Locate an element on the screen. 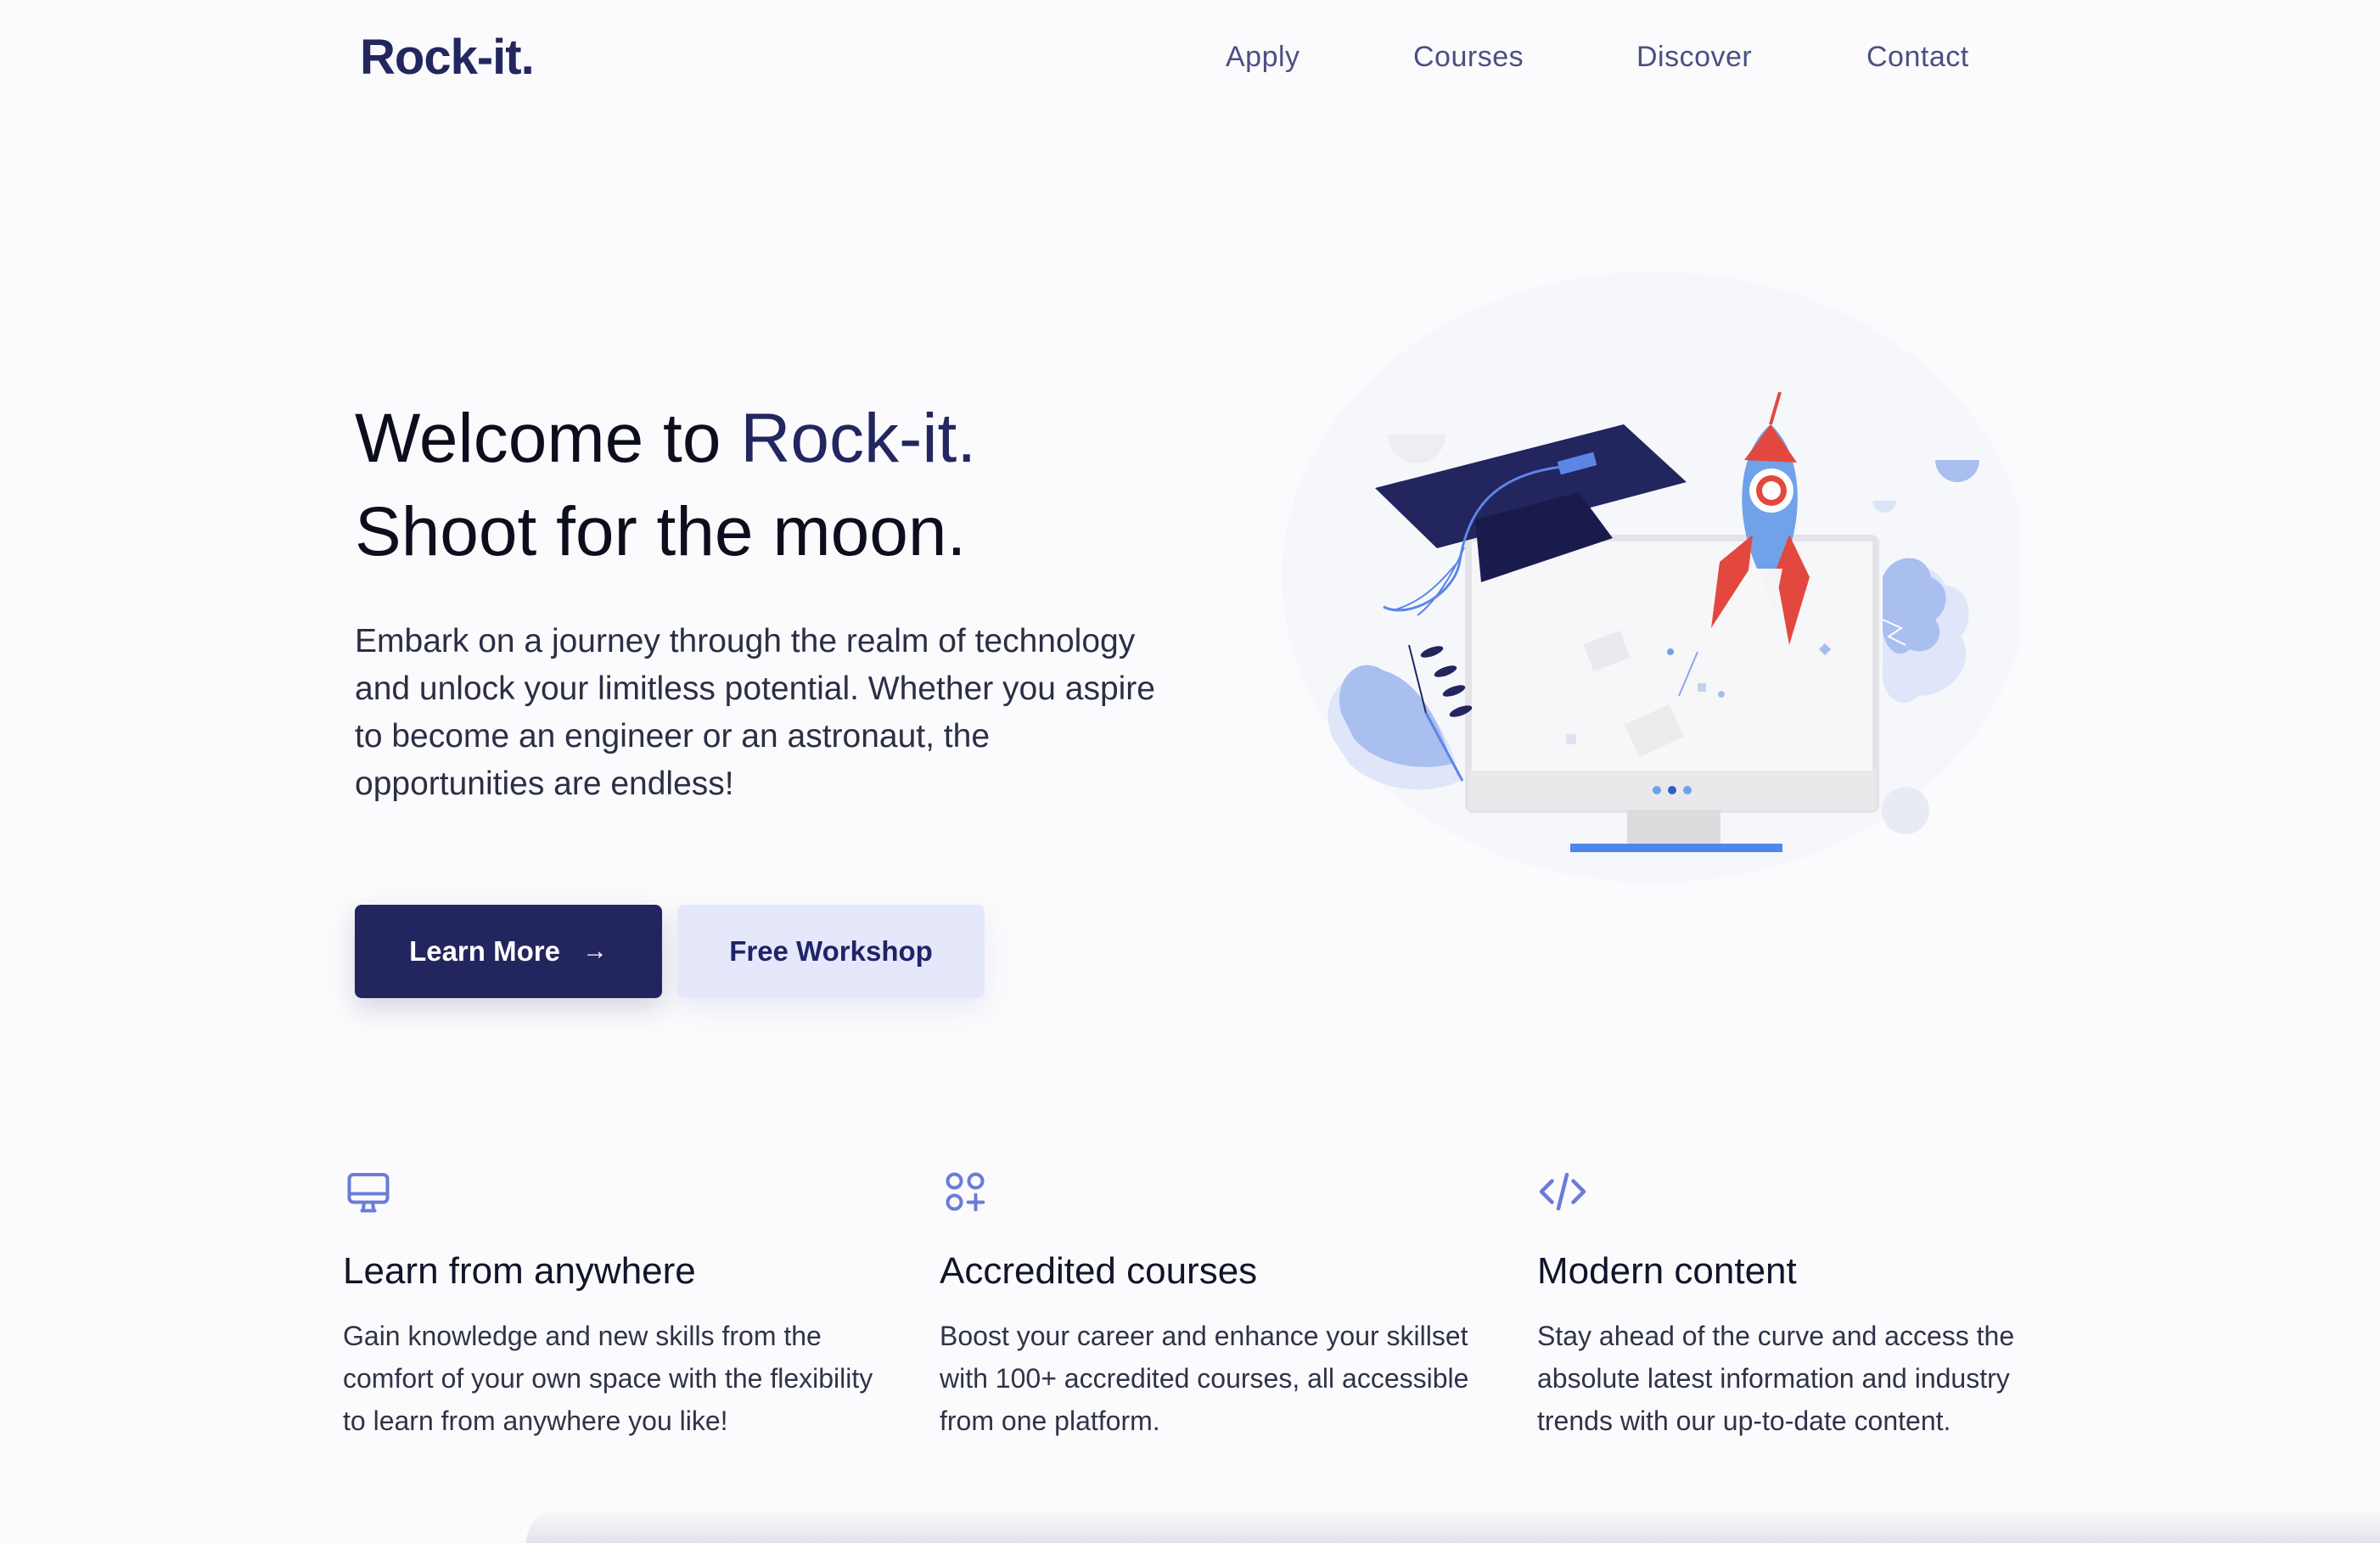 This screenshot has height=1543, width=2380. hero-title-brand: Rock-it. is located at coordinates (858, 438).